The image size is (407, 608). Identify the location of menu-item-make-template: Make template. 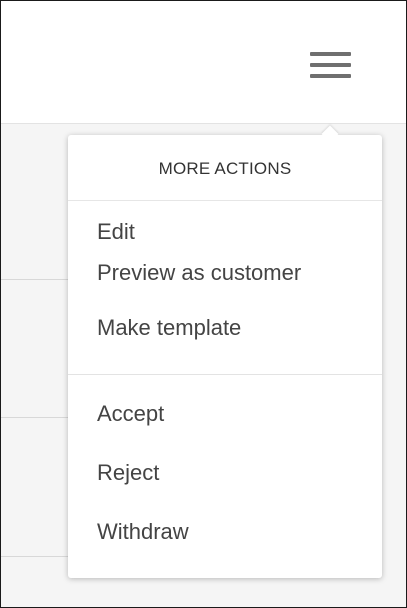
(225, 327).